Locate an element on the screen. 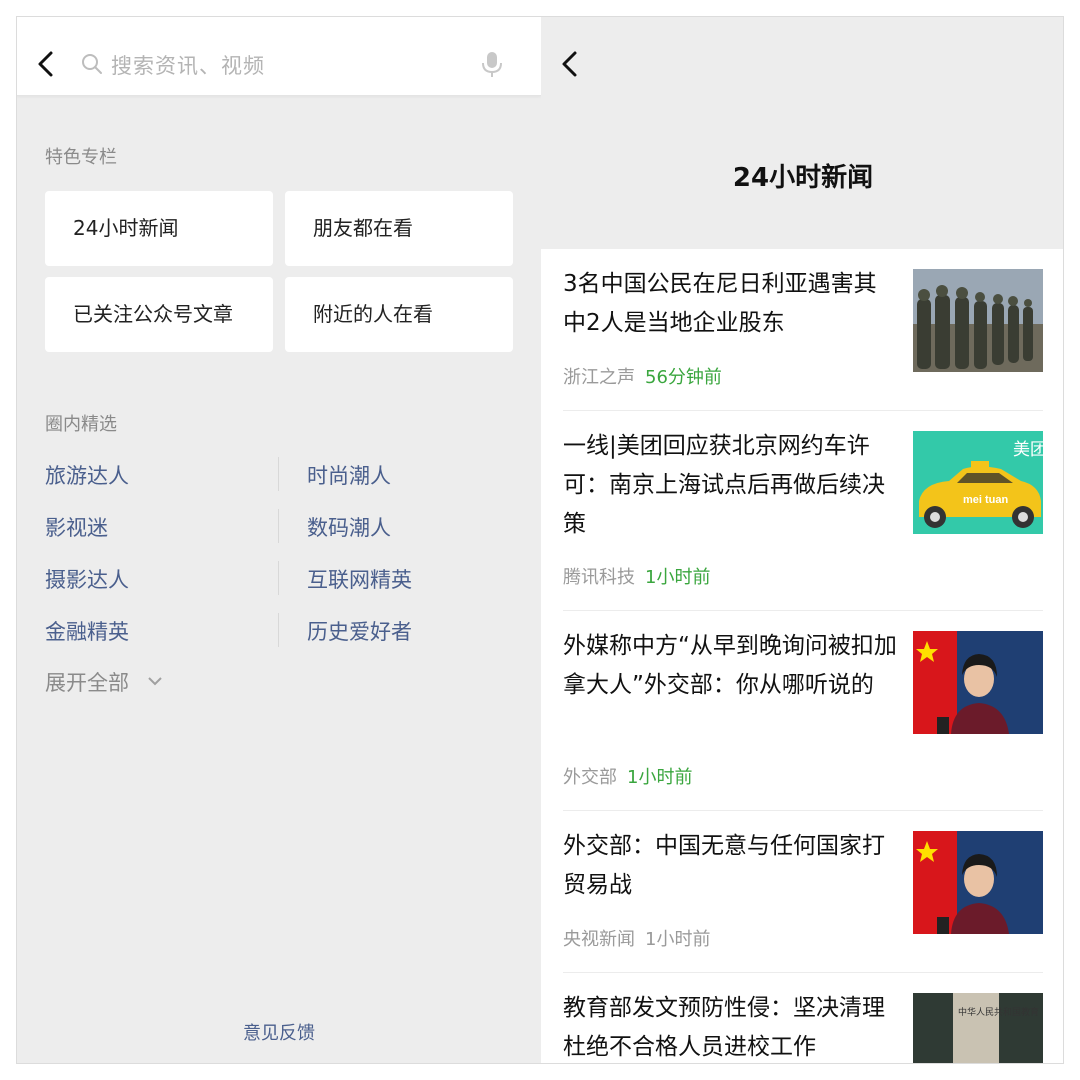 The width and height of the screenshot is (1080, 1080). microphone-icon is located at coordinates (492, 65).